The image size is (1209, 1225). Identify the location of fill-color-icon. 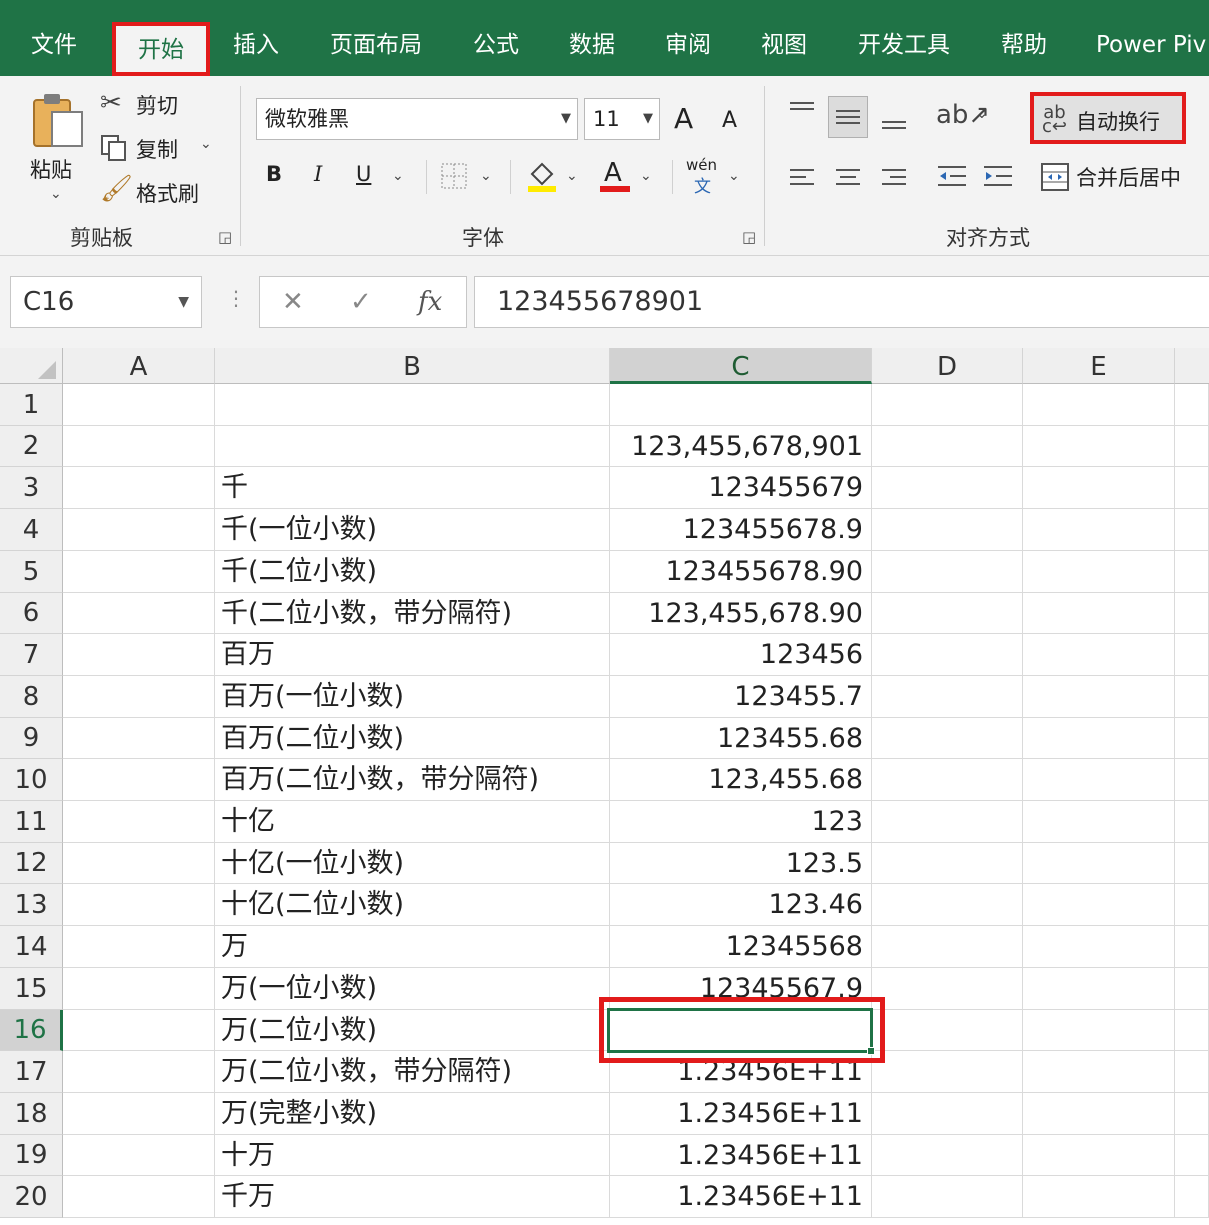
(542, 176).